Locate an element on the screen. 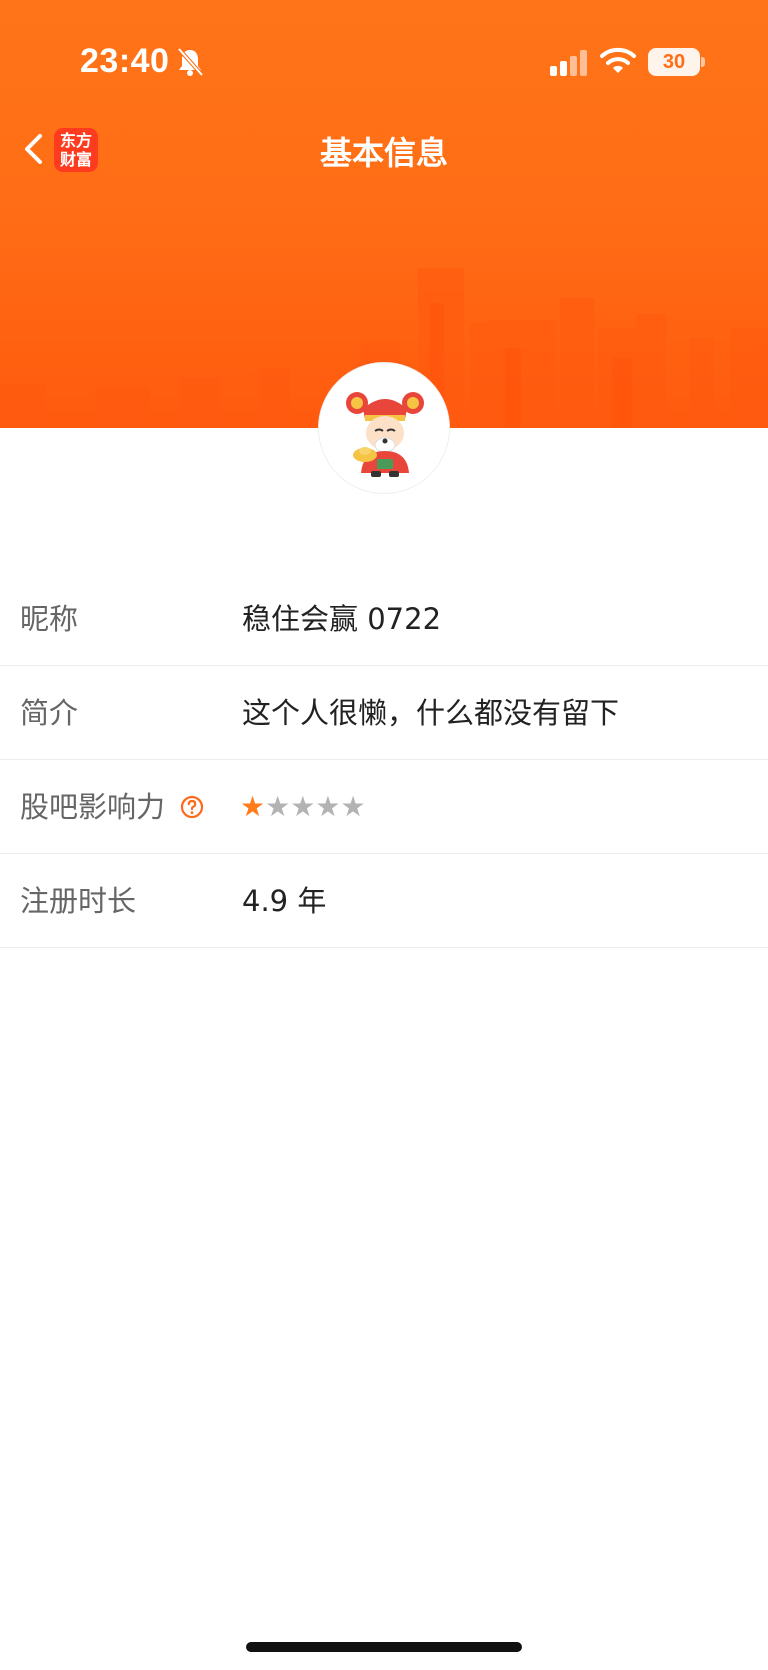 This screenshot has width=768, height=1670. fortune-god-avatar-image is located at coordinates (384, 428).